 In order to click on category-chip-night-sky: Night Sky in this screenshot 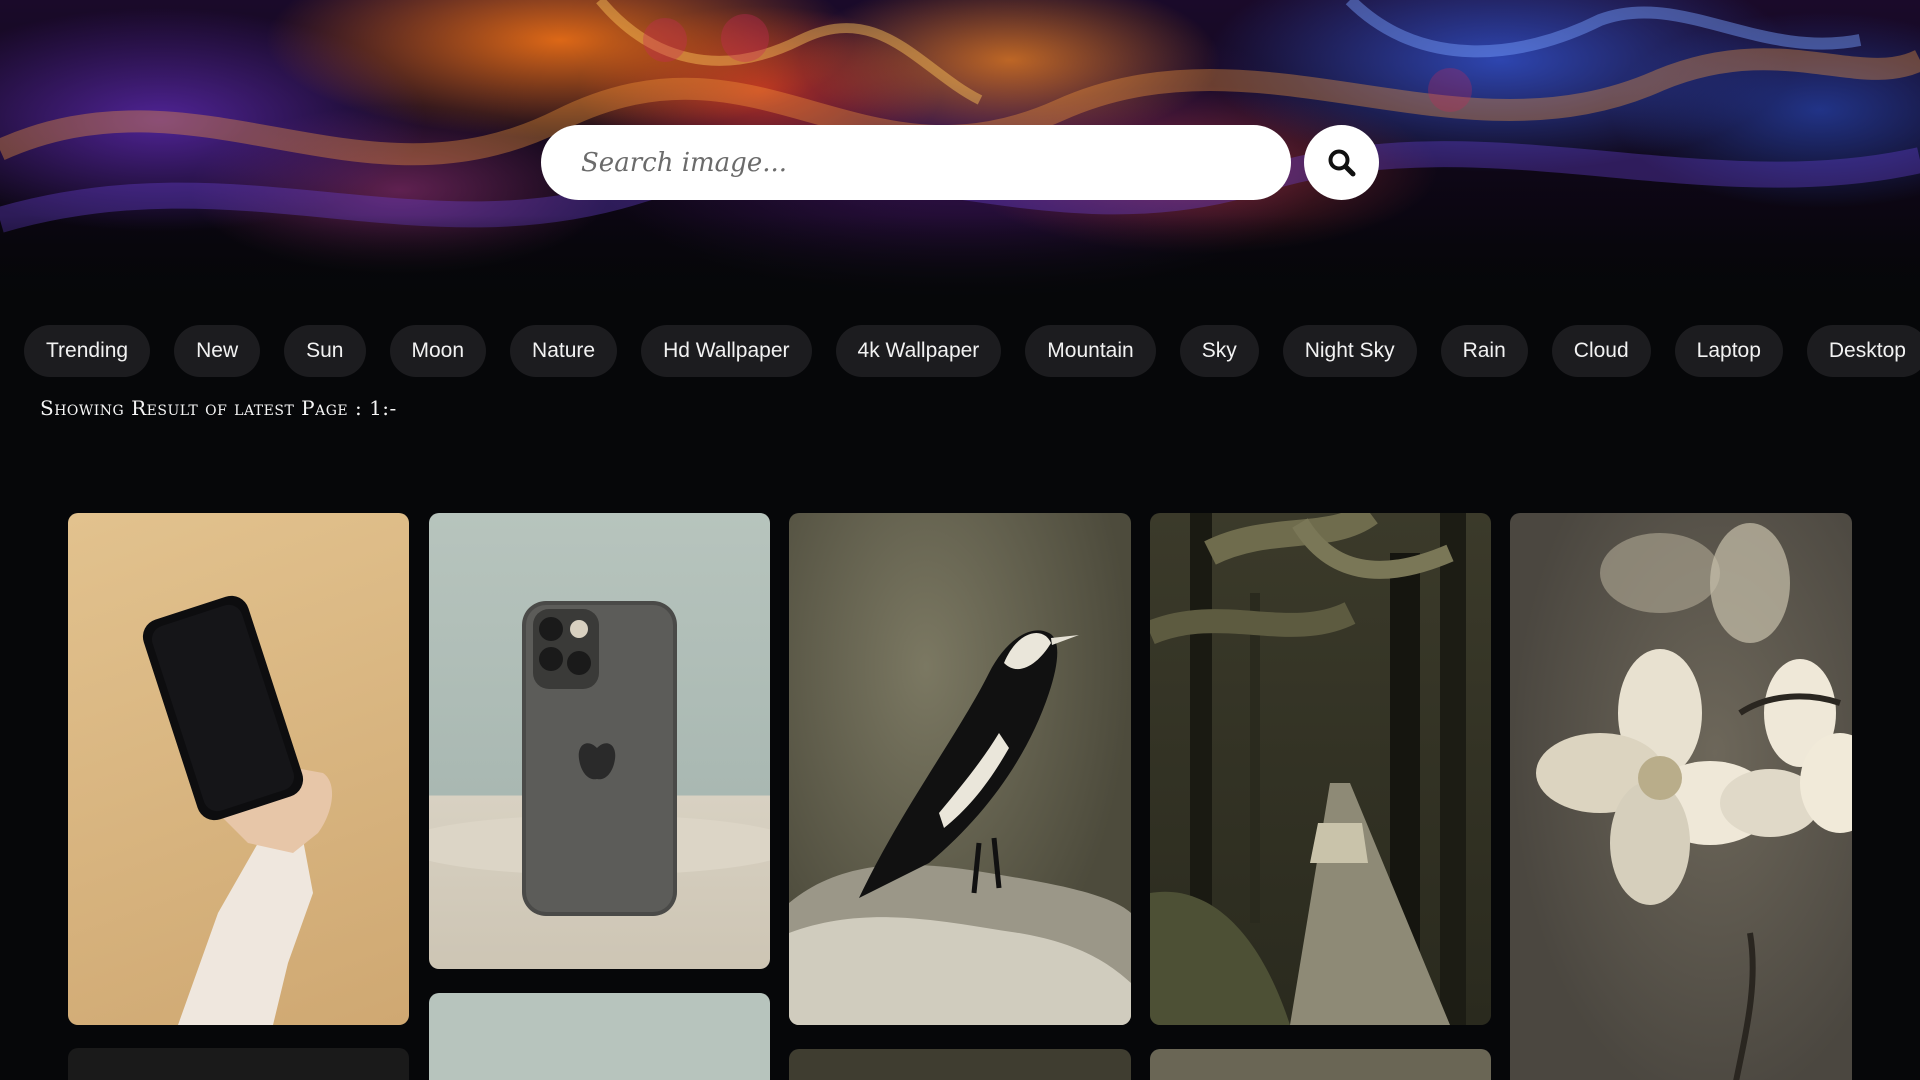, I will do `click(1349, 351)`.